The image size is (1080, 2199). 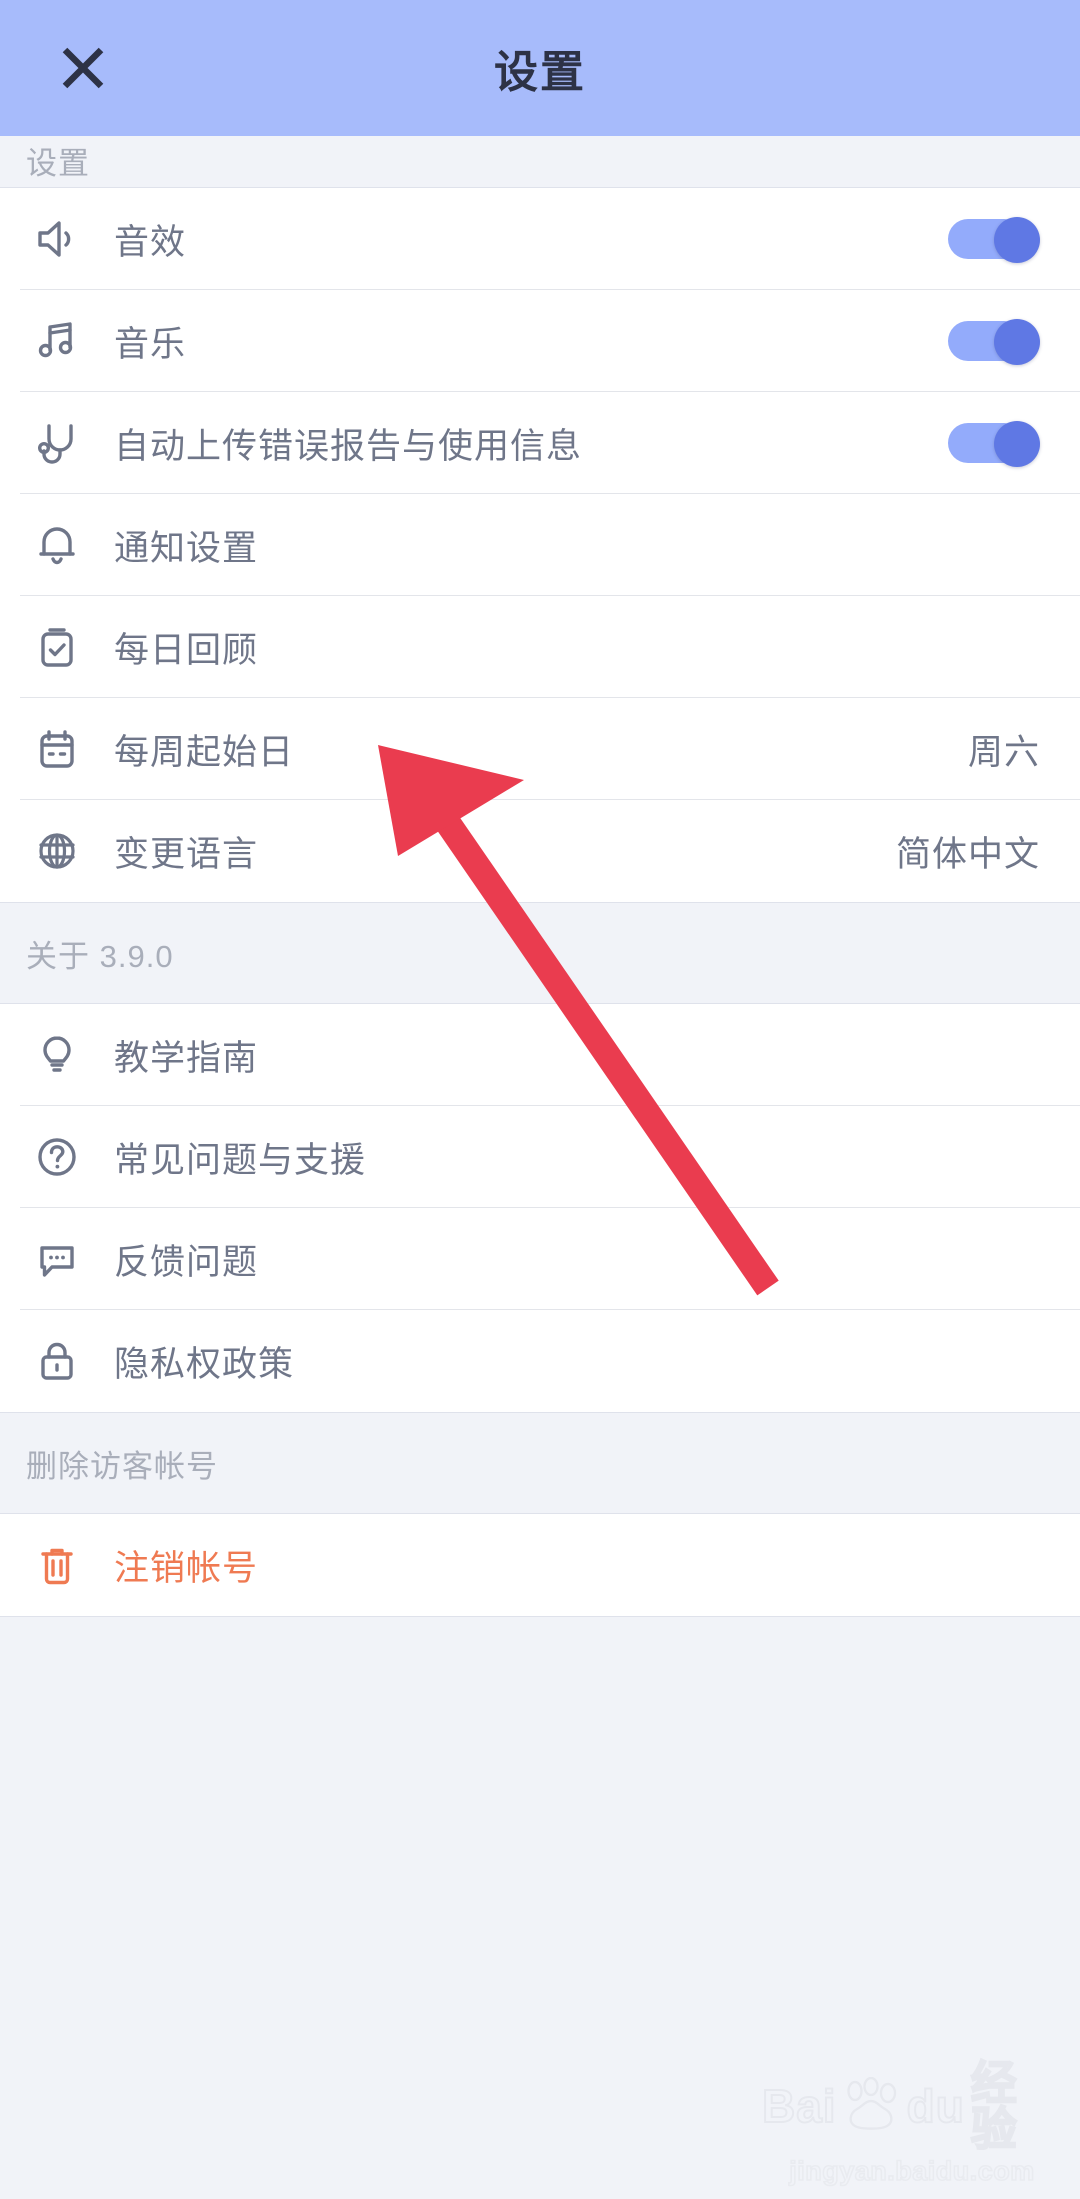 I want to click on globe-icon, so click(x=57, y=851).